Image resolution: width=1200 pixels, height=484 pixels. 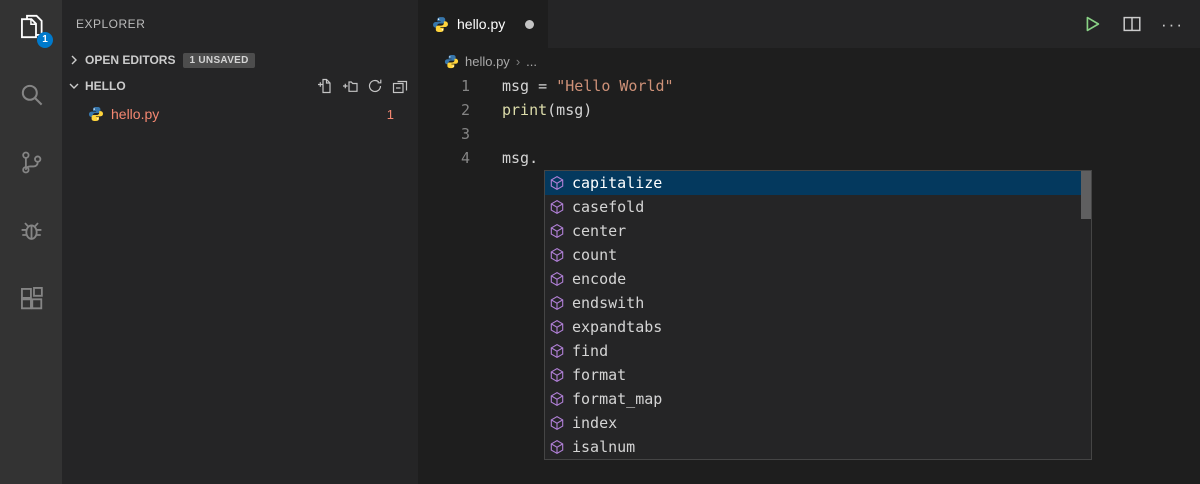 I want to click on debug-icon, so click(x=31, y=230).